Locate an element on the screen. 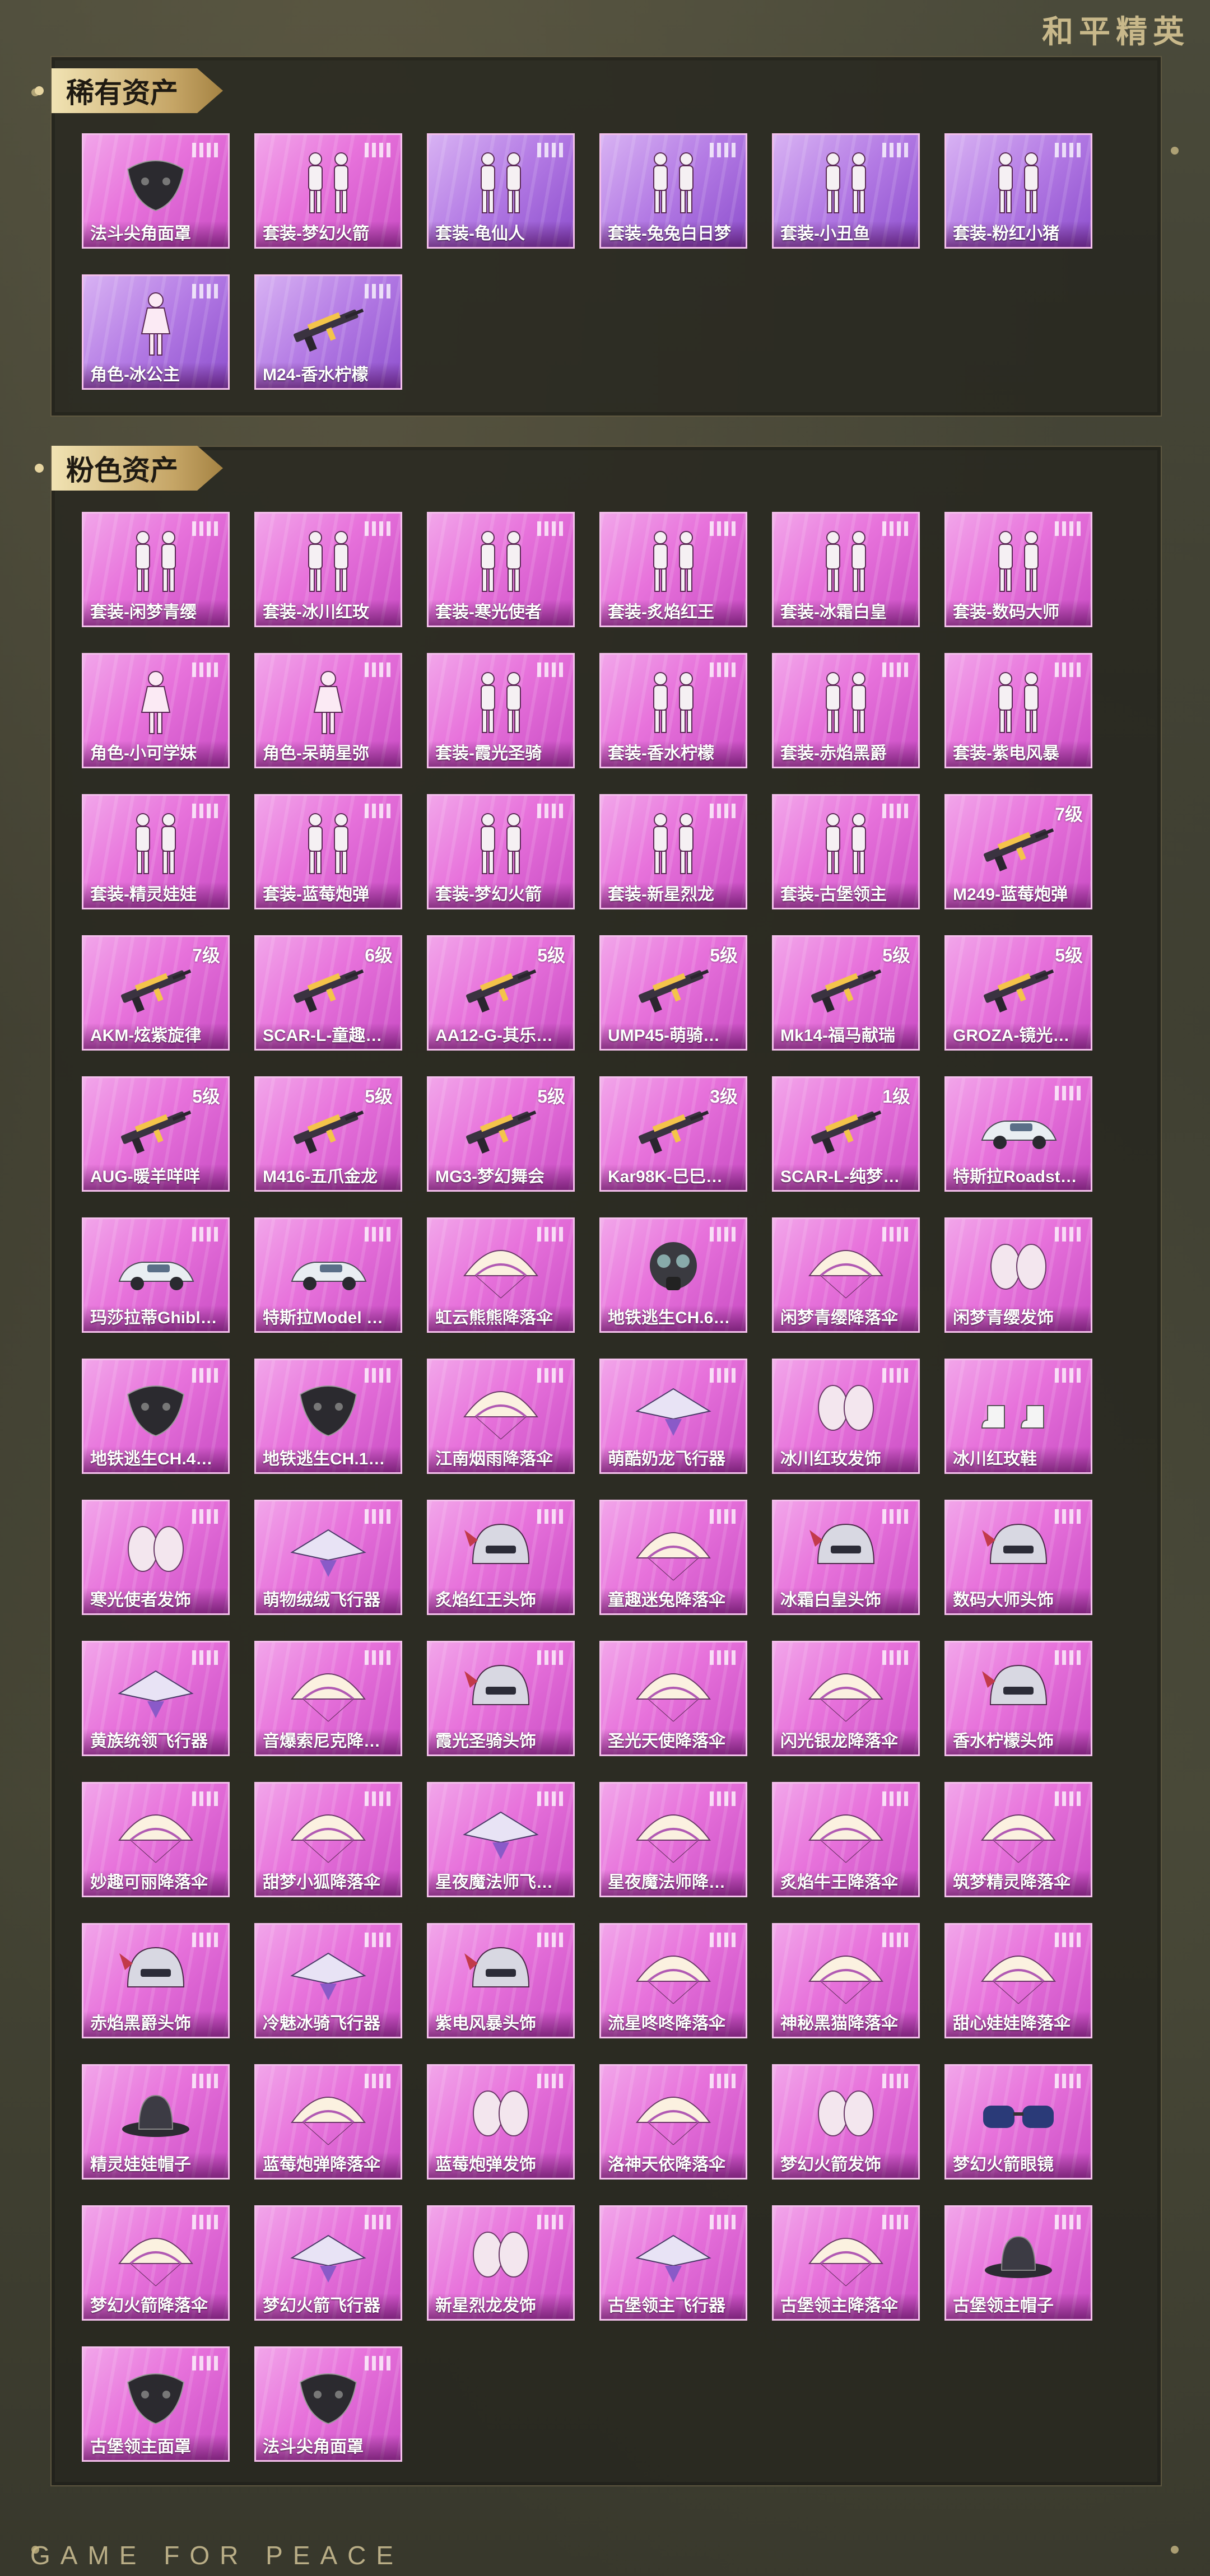 Image resolution: width=1210 pixels, height=2576 pixels. asset-card: 闪光银龙降落伞 is located at coordinates (846, 1699).